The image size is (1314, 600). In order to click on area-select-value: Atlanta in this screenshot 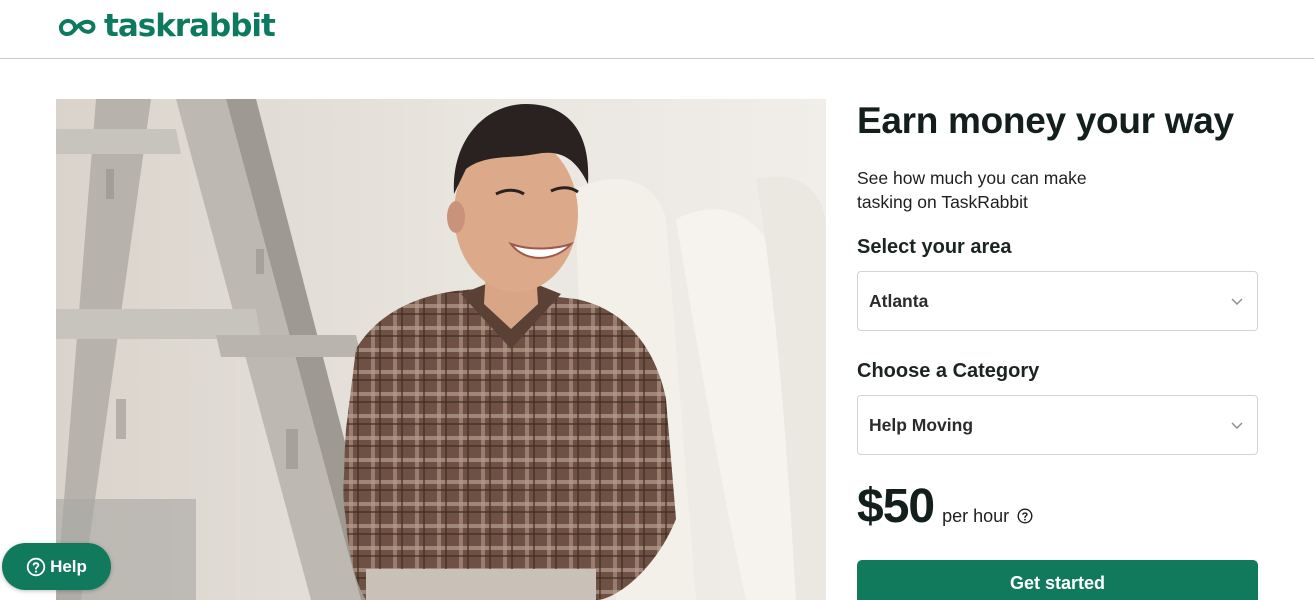, I will do `click(899, 300)`.